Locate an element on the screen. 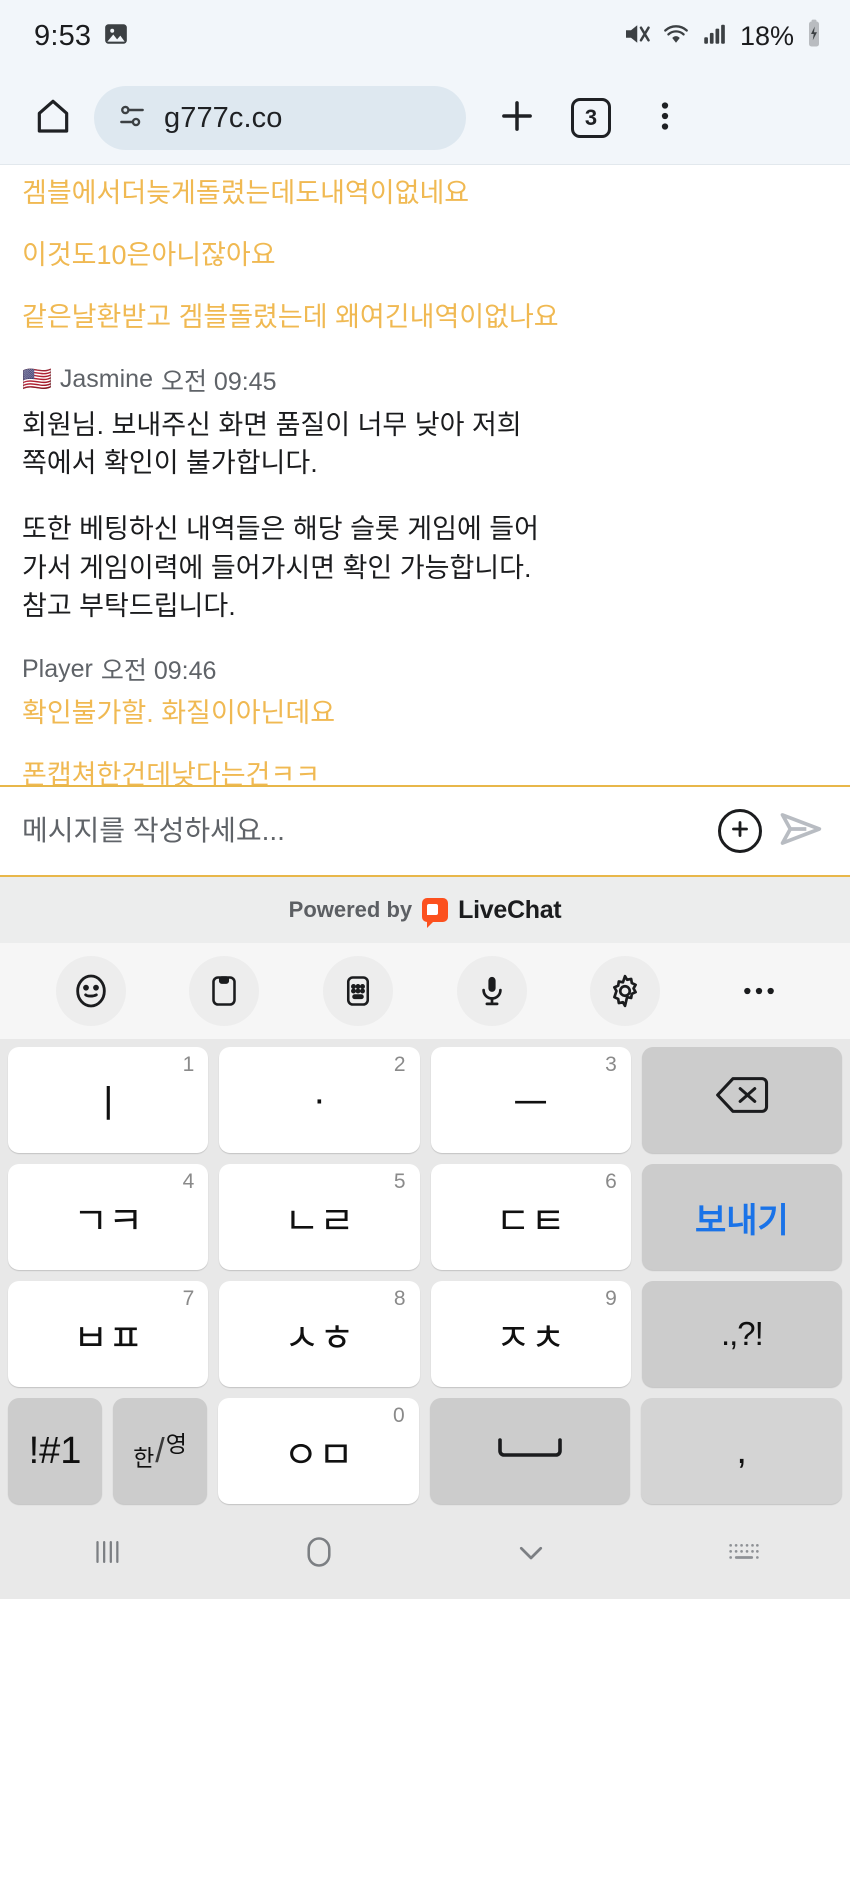 The width and height of the screenshot is (850, 1889). key-label: ㅅㅎ is located at coordinates (319, 1338).